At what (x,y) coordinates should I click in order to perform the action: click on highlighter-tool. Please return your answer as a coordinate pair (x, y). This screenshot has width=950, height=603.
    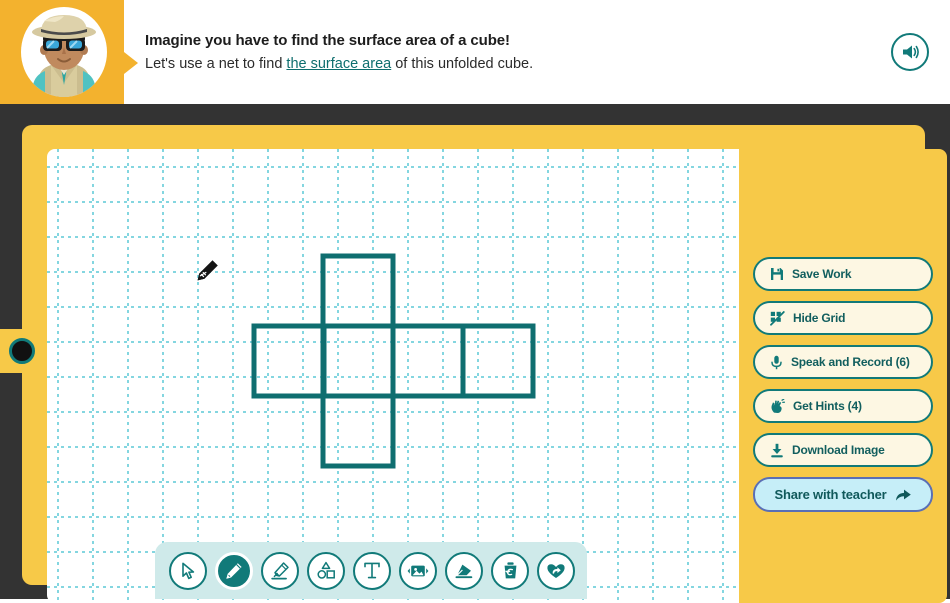
    Looking at the image, I should click on (280, 570).